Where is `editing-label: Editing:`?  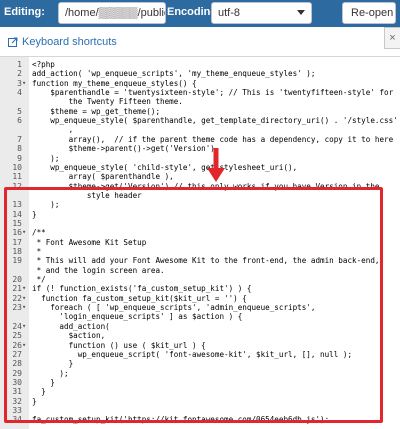 editing-label: Editing: is located at coordinates (24, 12).